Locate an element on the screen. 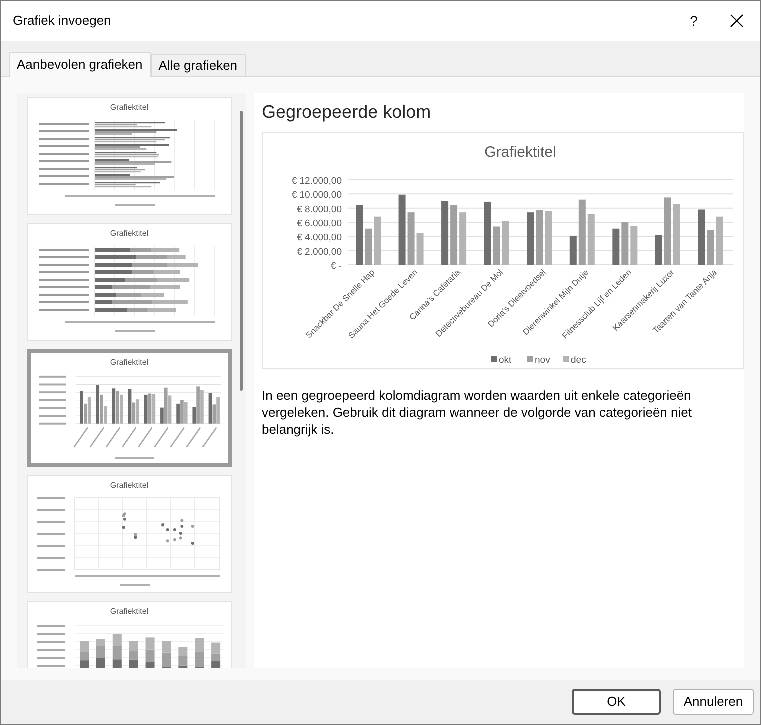  dialog-button: Annuleren is located at coordinates (713, 702).